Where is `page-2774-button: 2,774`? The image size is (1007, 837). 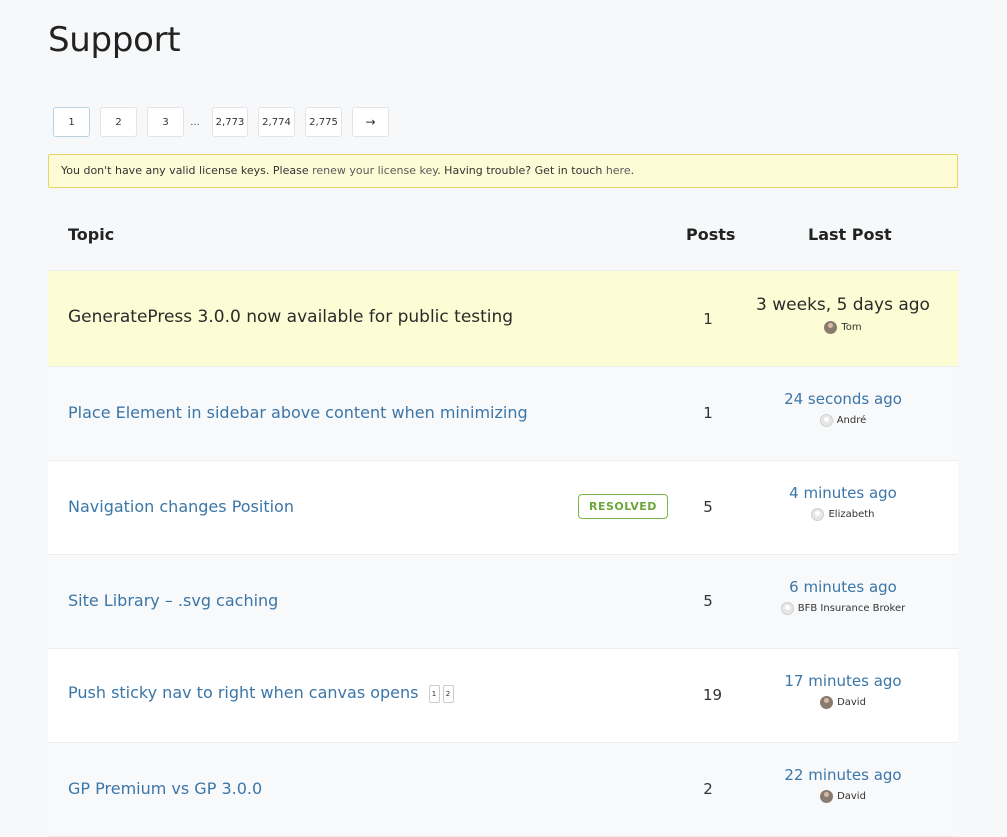 page-2774-button: 2,774 is located at coordinates (276, 122).